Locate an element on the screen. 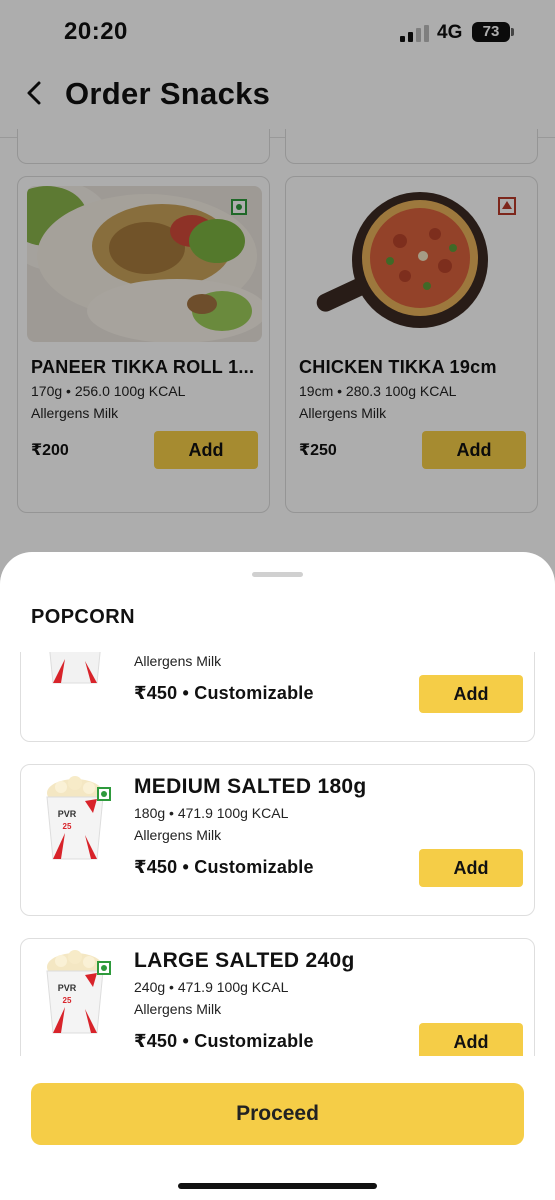 The width and height of the screenshot is (555, 1200). popcorn-tub-image: 25 is located at coordinates (75, 669).